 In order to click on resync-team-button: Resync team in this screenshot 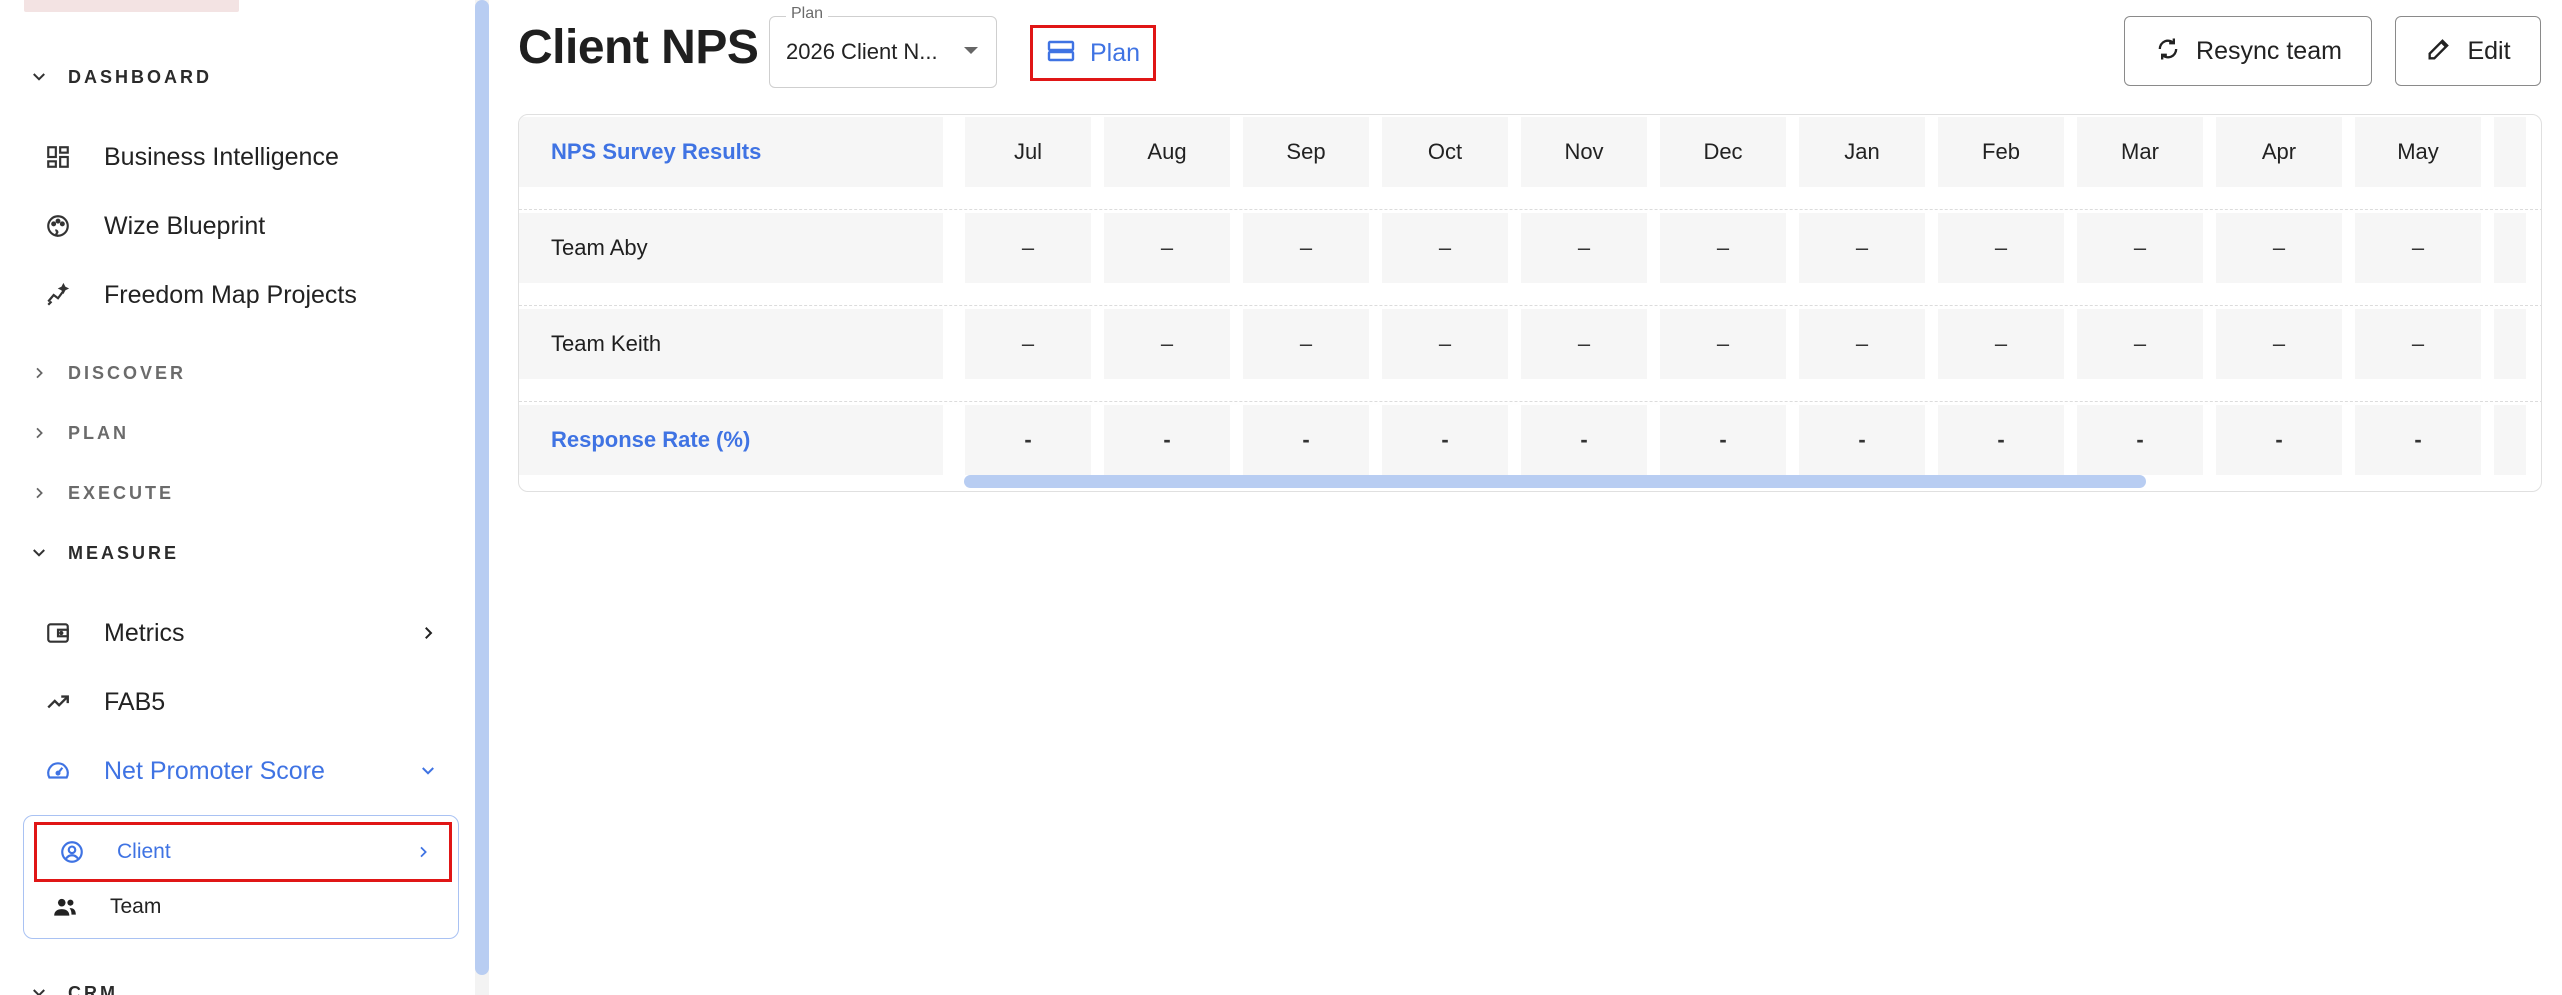, I will do `click(2248, 51)`.